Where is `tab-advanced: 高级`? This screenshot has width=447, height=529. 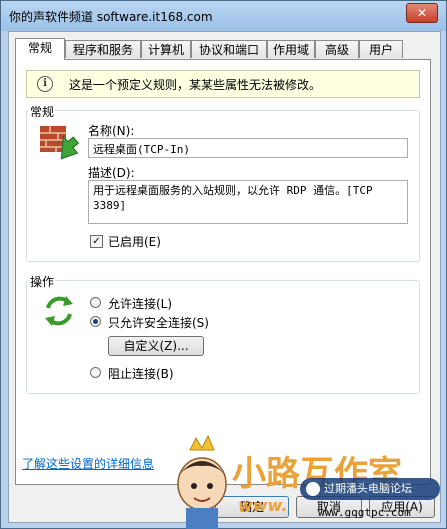 tab-advanced: 高级 is located at coordinates (337, 49).